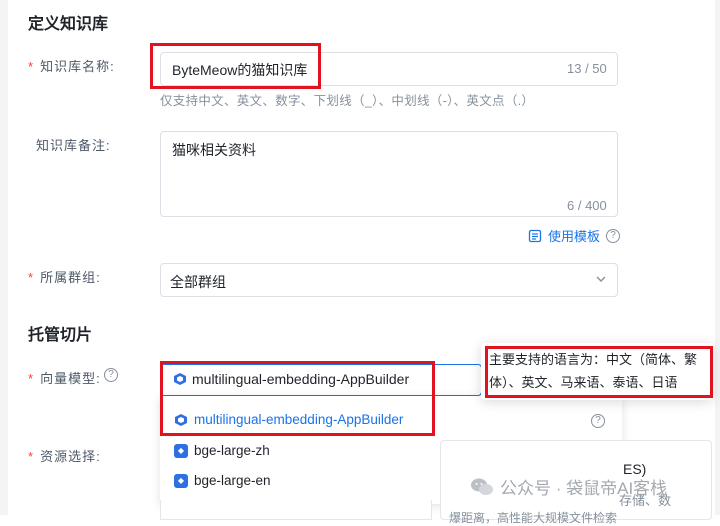  I want to click on dropdown-option-bge-en: ◆ bge-large-en, so click(222, 480).